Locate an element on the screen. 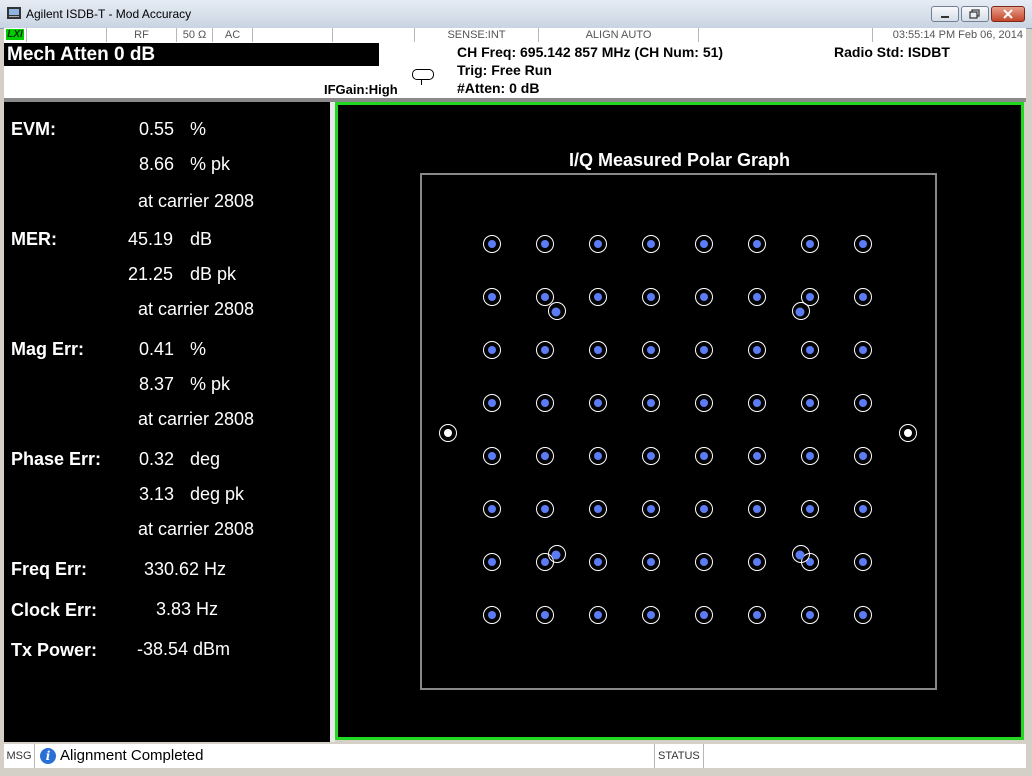  mag-err-carrier: at carrier 2808 is located at coordinates (196, 419).